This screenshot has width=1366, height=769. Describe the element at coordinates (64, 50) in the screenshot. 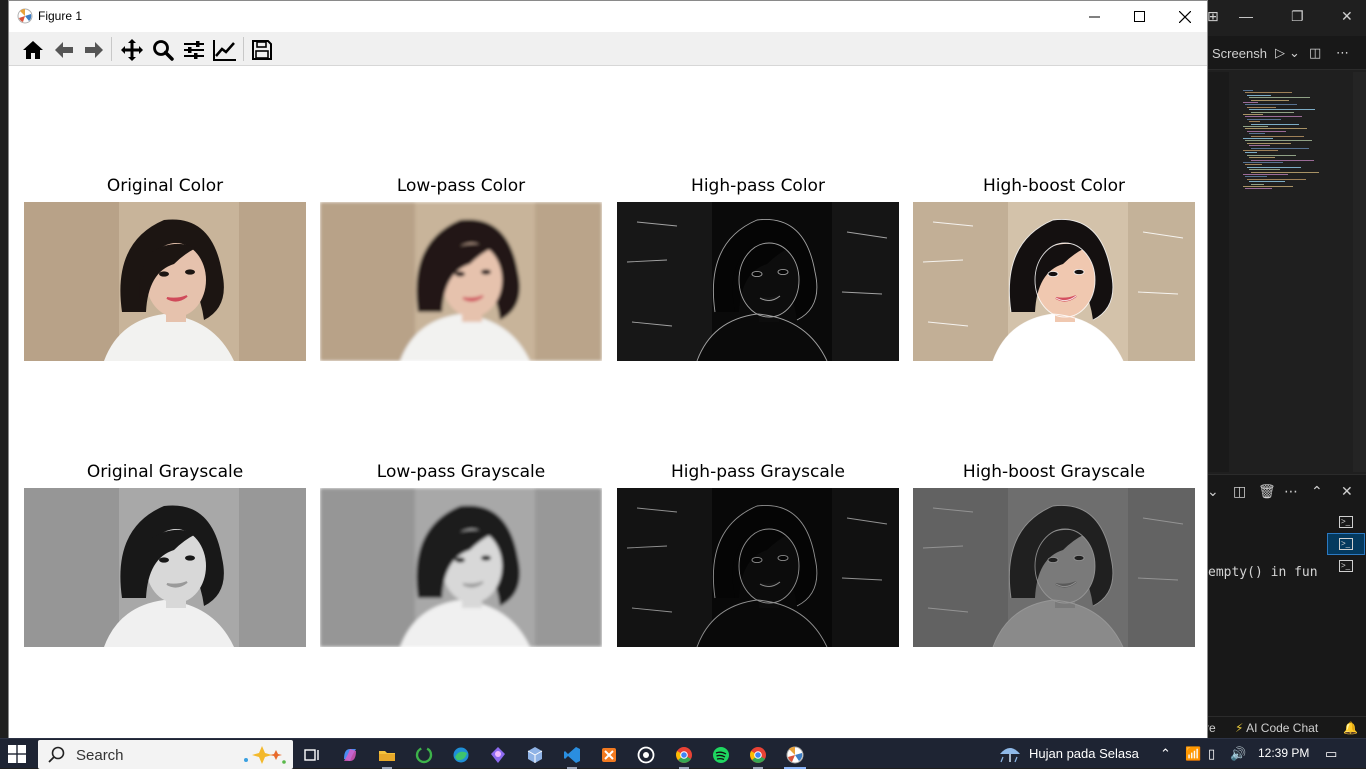

I see `back-button` at that location.